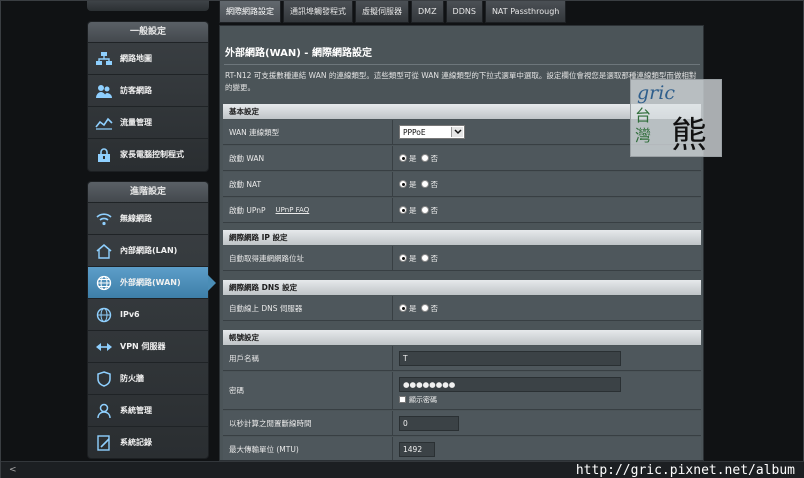  What do you see at coordinates (308, 358) in the screenshot?
I see `username-label: 用戶名稱` at bounding box center [308, 358].